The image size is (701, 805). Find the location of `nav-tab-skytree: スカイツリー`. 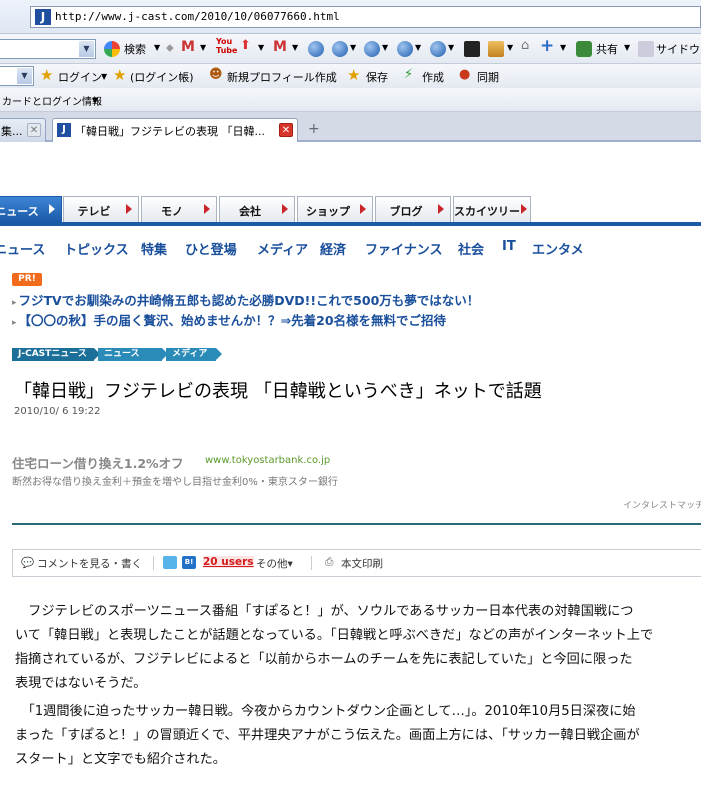

nav-tab-skytree: スカイツリー is located at coordinates (492, 209).